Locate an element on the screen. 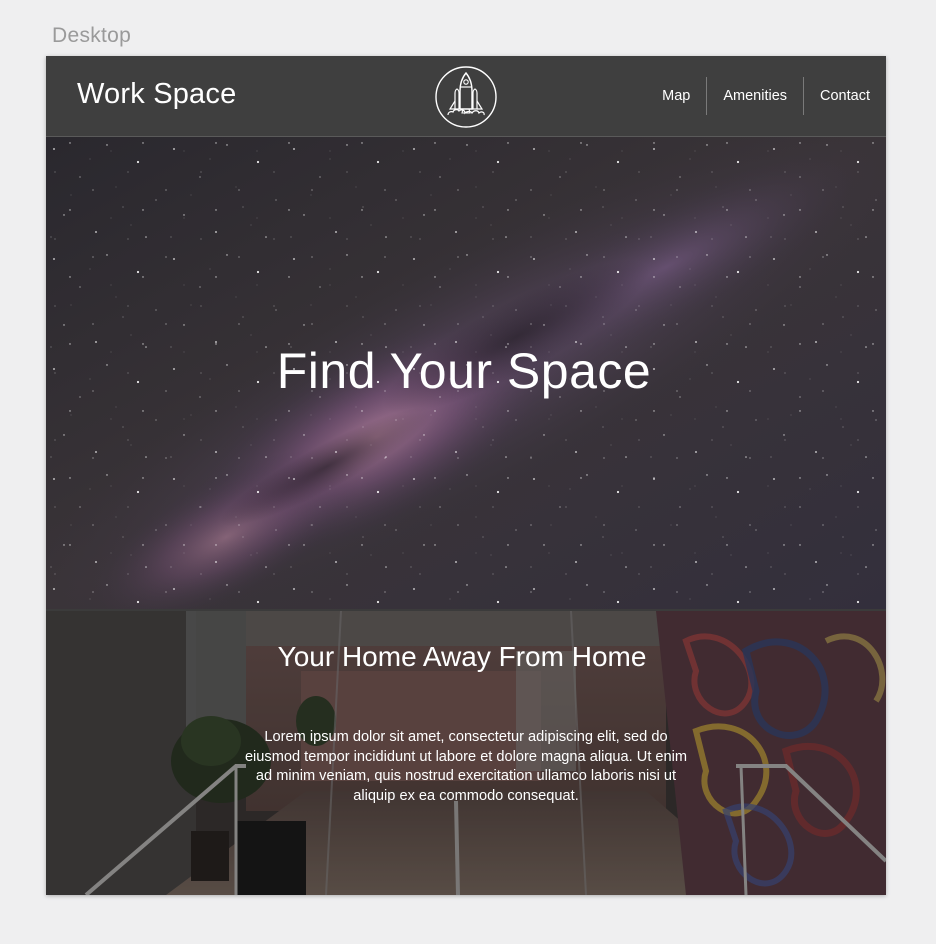 The width and height of the screenshot is (936, 944). nav-map: Map is located at coordinates (676, 96).